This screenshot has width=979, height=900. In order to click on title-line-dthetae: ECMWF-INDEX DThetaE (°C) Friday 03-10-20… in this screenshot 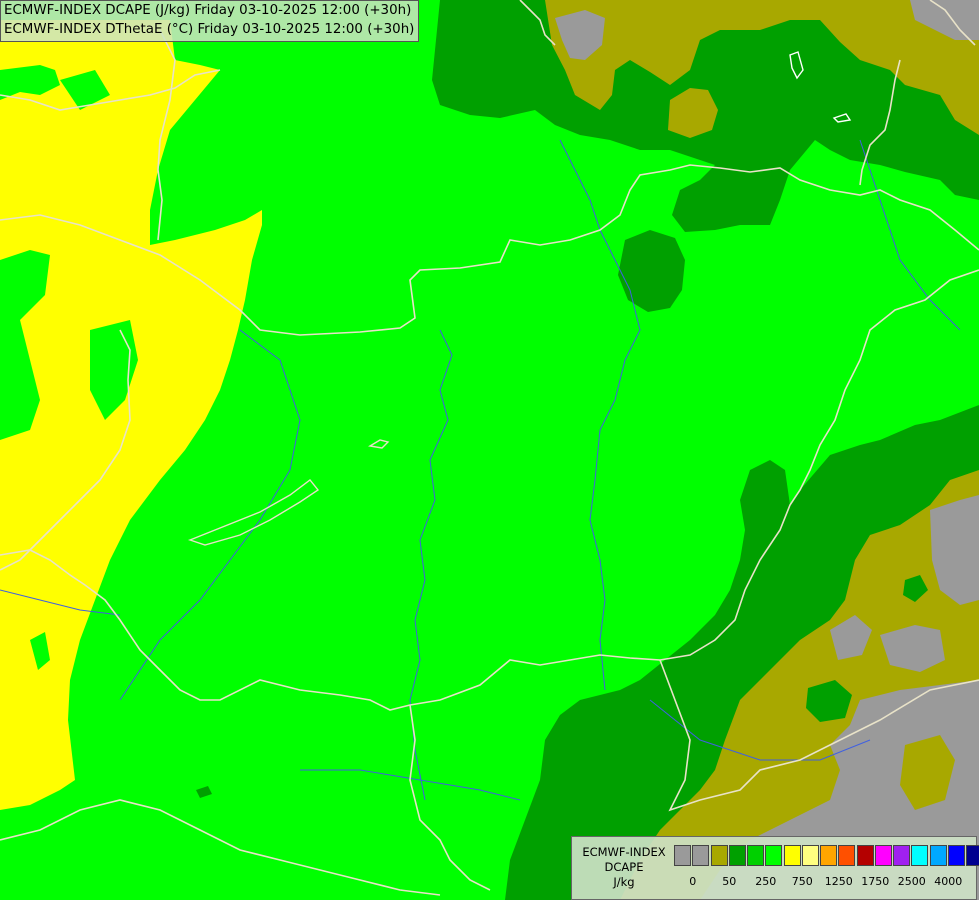, I will do `click(209, 29)`.